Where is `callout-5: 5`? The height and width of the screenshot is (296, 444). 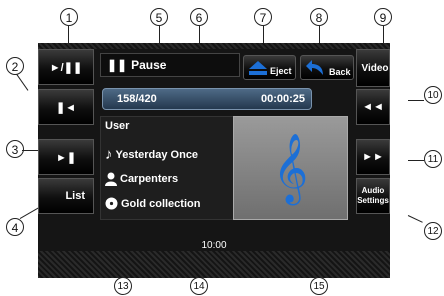 callout-5: 5 is located at coordinates (159, 17).